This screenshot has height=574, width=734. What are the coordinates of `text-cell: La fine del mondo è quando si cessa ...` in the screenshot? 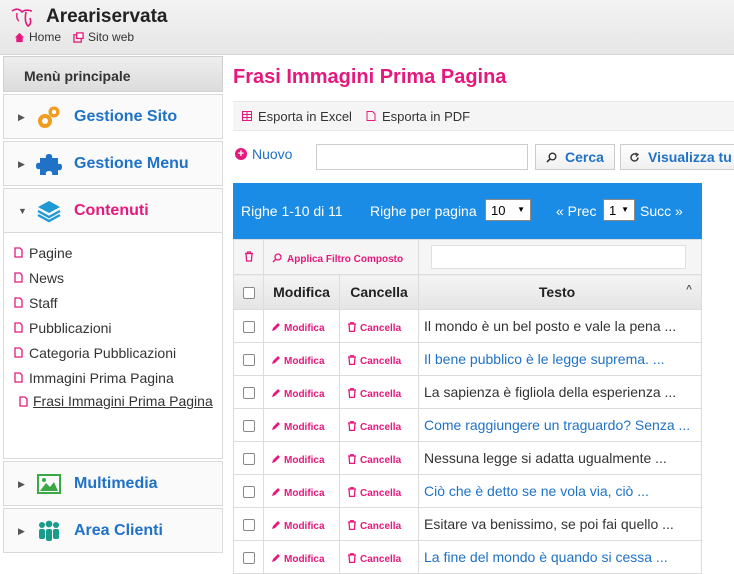 It's located at (560, 557).